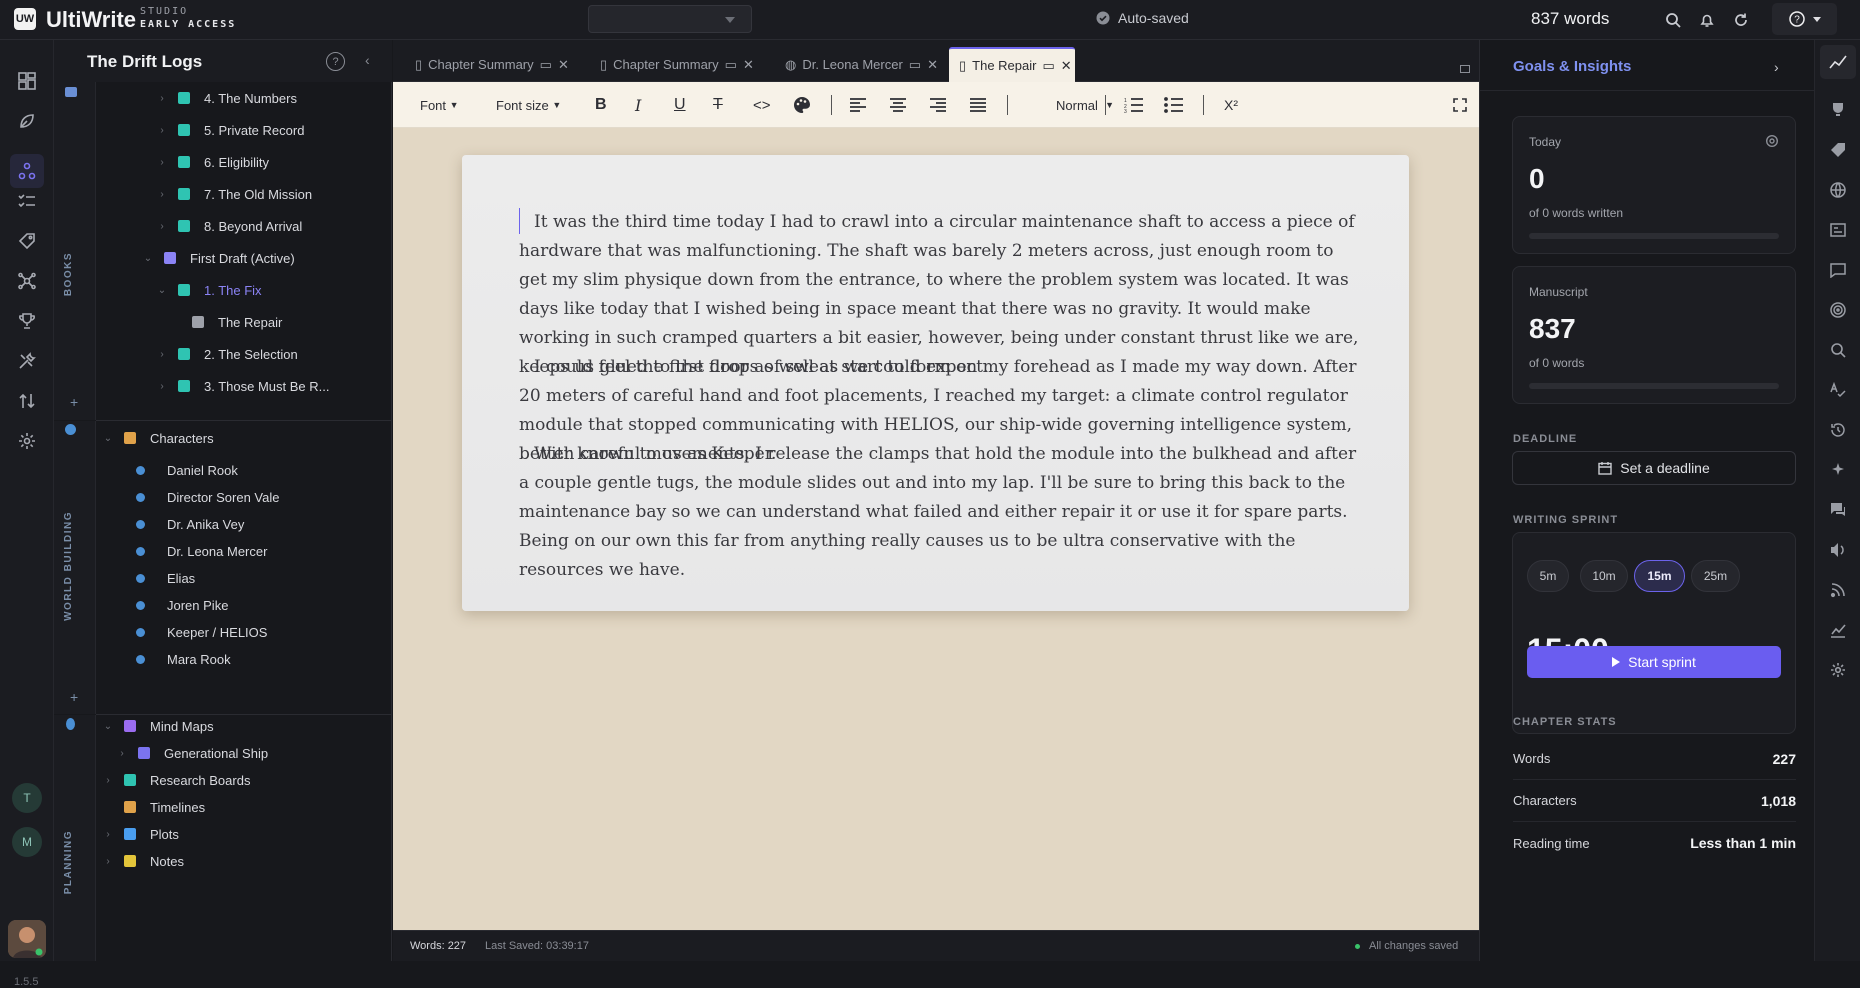  I want to click on font-select: Font ▼, so click(439, 105).